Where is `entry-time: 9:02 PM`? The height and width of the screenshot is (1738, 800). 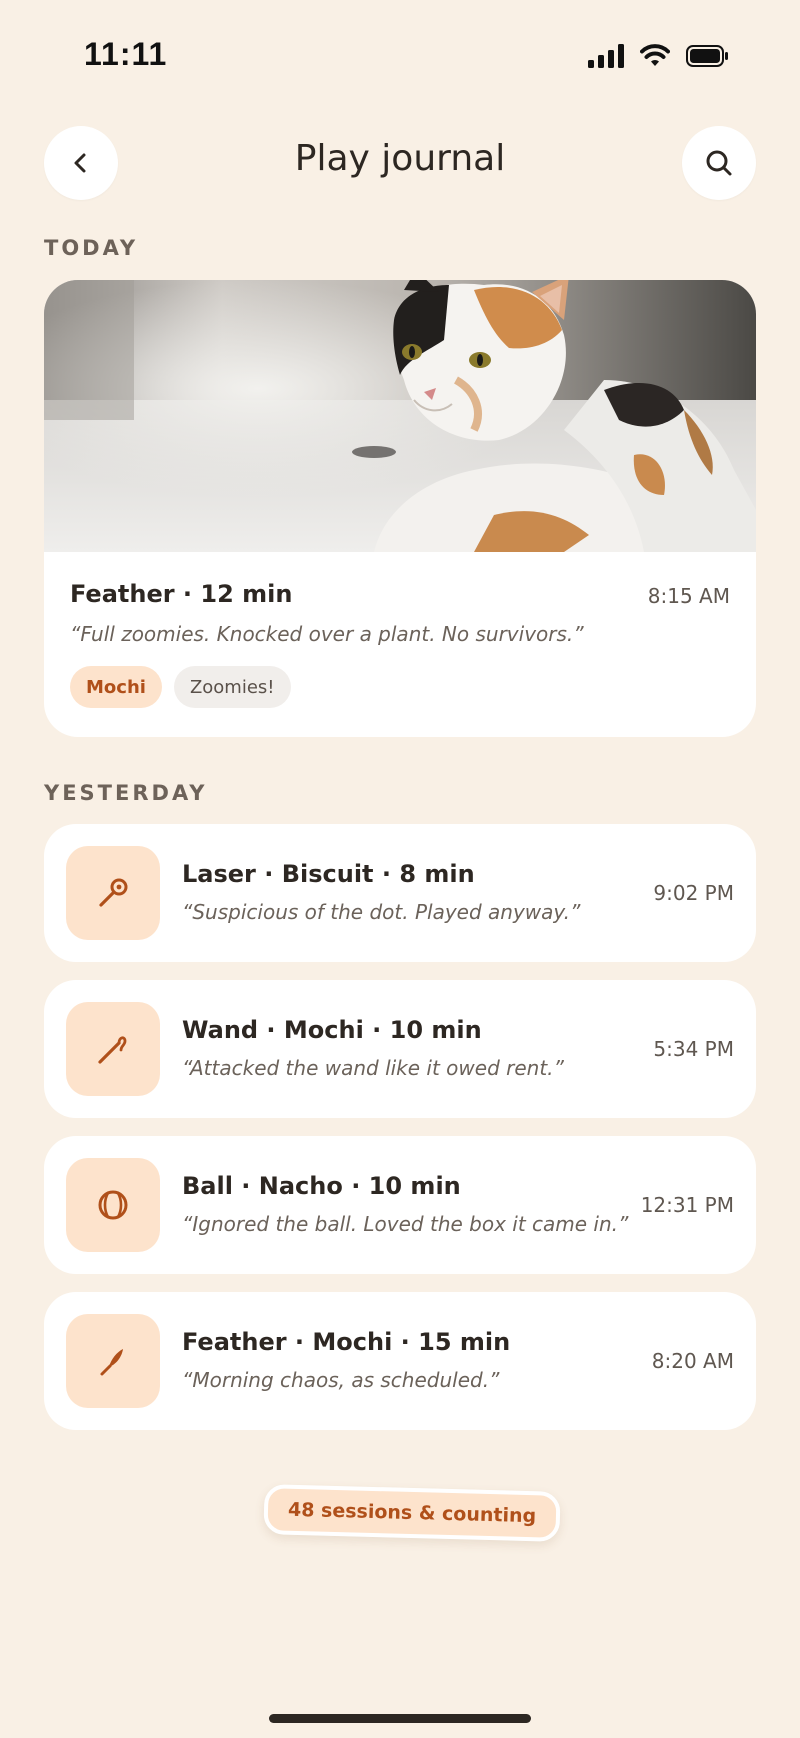 entry-time: 9:02 PM is located at coordinates (693, 893).